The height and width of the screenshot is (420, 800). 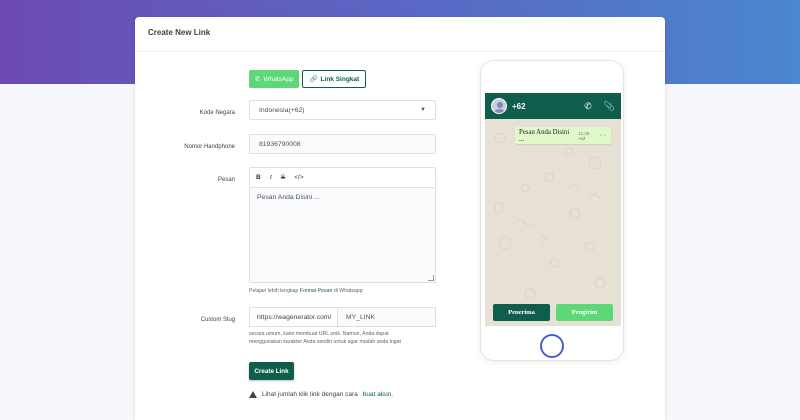 I want to click on chat-header: +62 ✆ 📎, so click(x=553, y=106).